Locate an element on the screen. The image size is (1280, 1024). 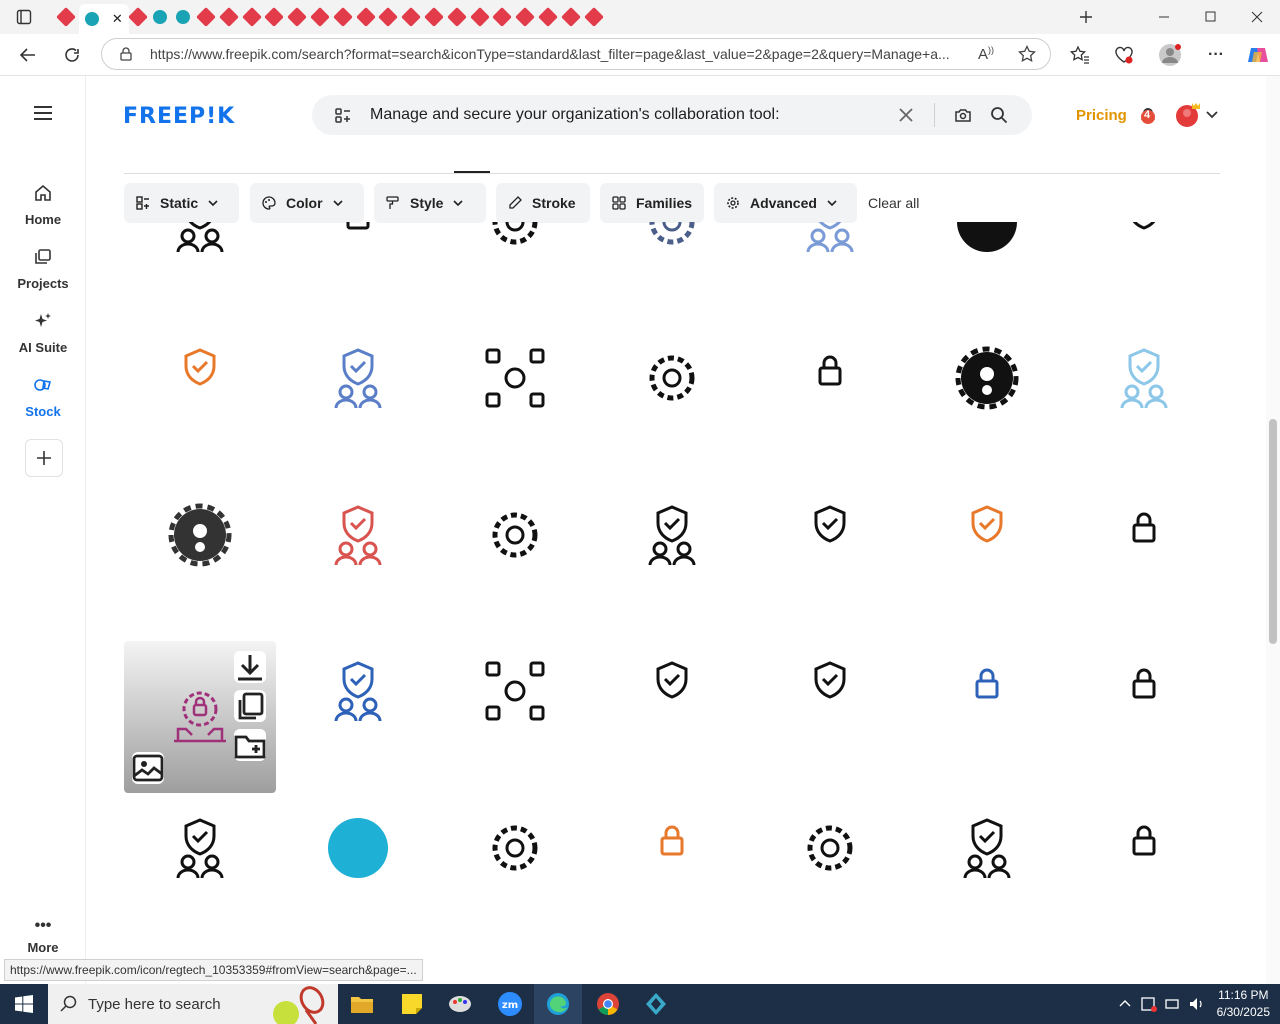
tab-actions-icon is located at coordinates (24, 17).